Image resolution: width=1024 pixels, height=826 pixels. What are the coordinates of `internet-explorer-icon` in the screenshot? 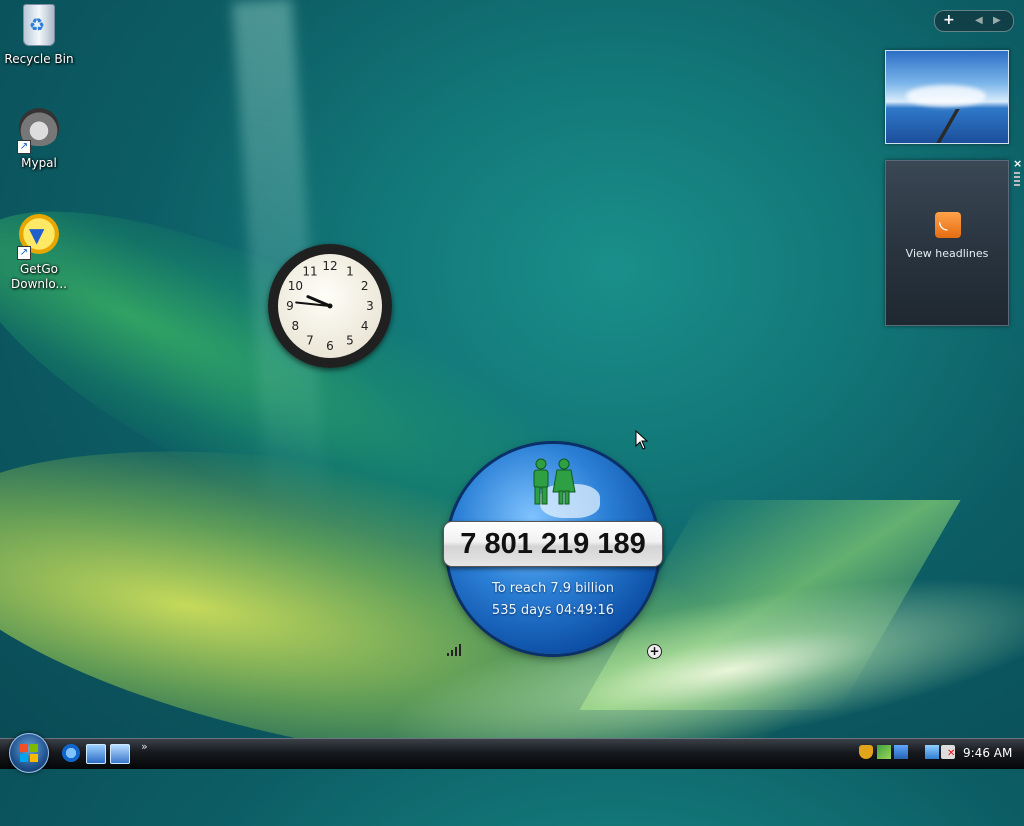 It's located at (71, 753).